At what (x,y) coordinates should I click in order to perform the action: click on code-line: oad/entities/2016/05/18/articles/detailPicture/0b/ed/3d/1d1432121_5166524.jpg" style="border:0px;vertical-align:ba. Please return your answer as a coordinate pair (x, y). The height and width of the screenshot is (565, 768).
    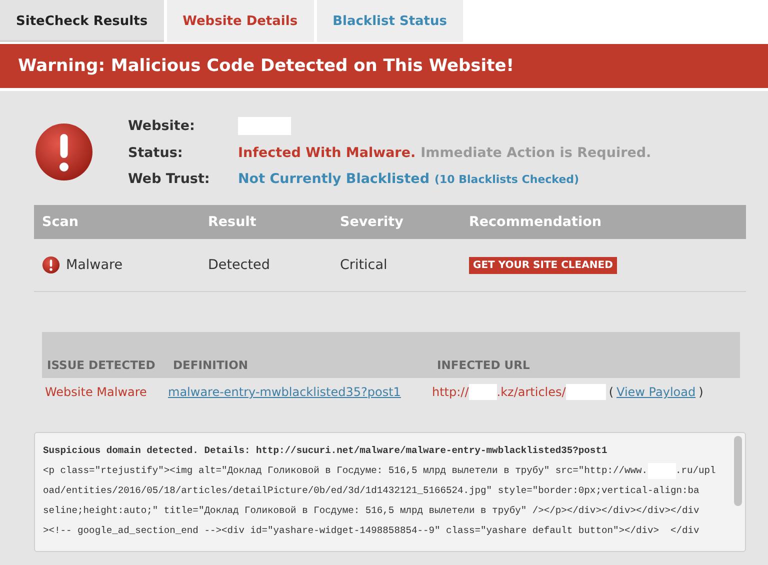
    Looking at the image, I should click on (371, 491).